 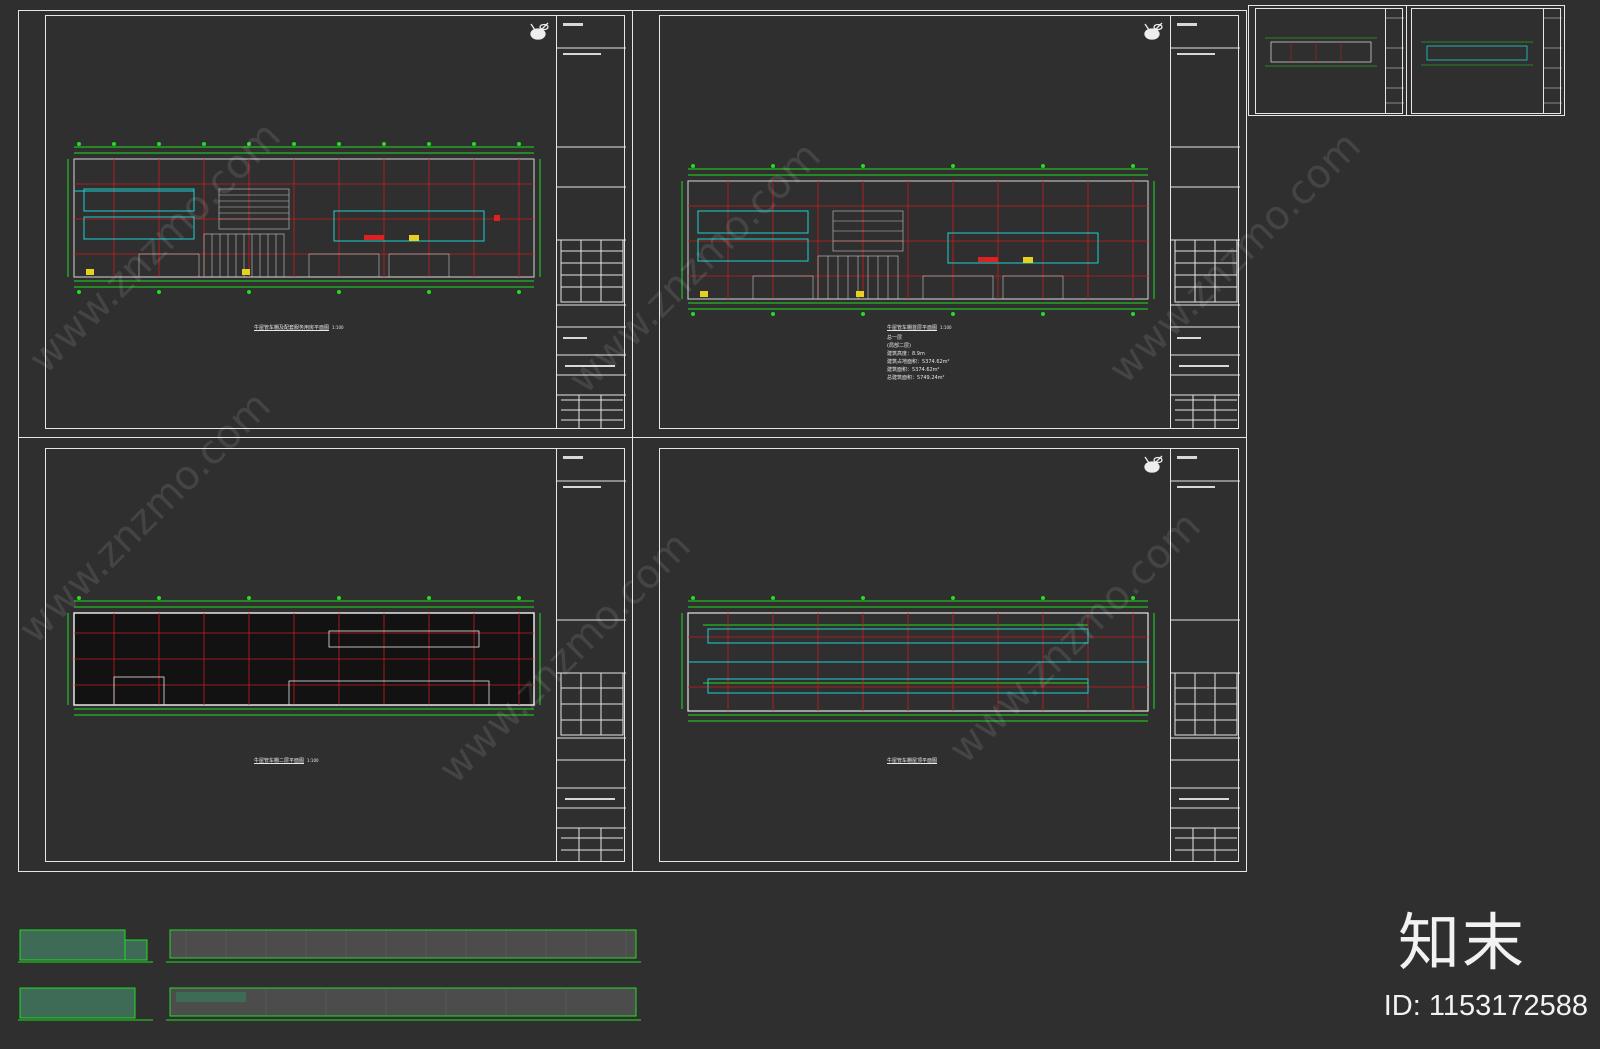 I want to click on brand-logo-text: 知末, so click(x=1461, y=942).